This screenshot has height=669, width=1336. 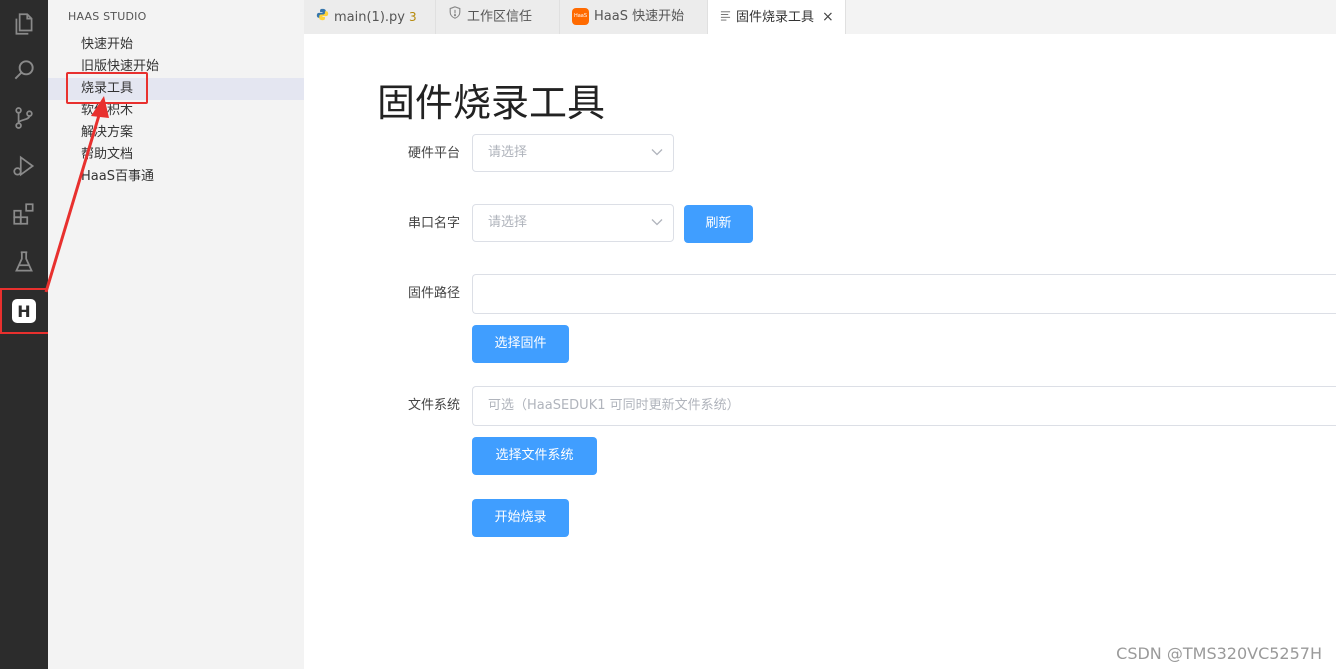 What do you see at coordinates (176, 177) in the screenshot?
I see `sidebar-item-haas-faq: HaaS百事通` at bounding box center [176, 177].